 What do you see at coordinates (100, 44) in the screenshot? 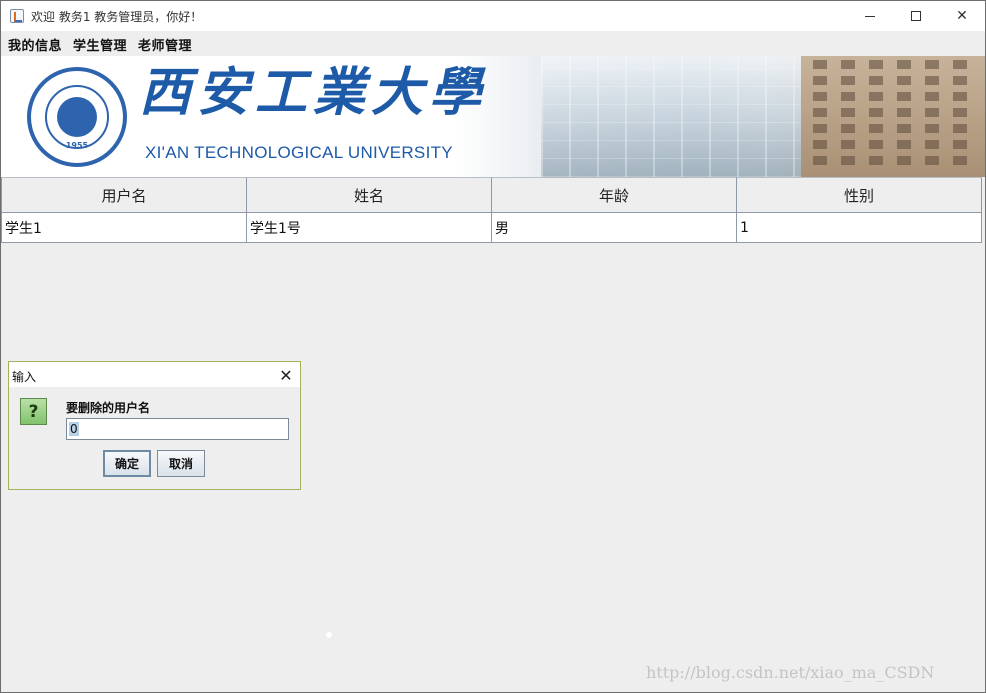
I see `menu-student-management: 学生管理` at bounding box center [100, 44].